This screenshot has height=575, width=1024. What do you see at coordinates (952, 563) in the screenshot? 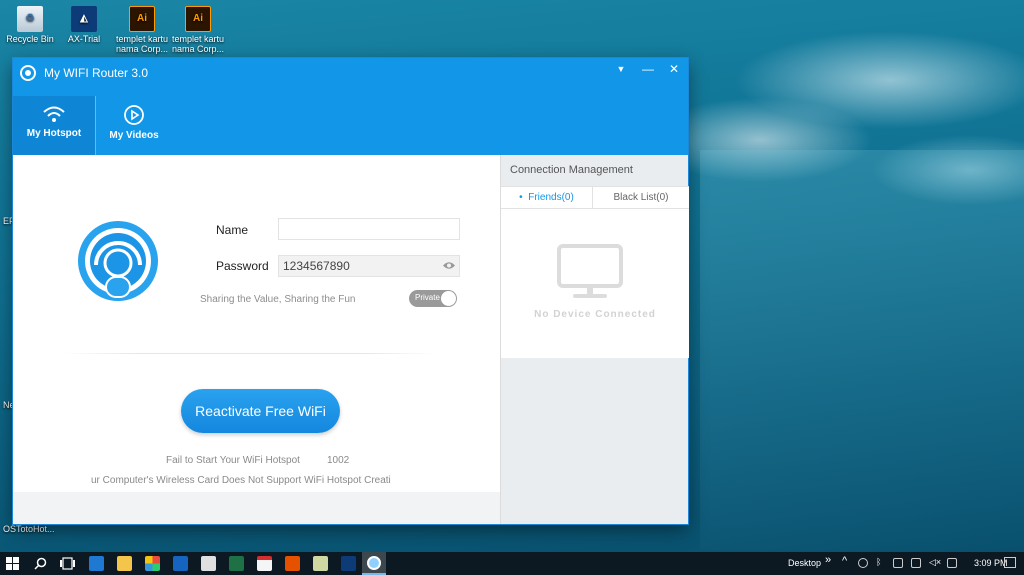
I see `keyboard-icon` at bounding box center [952, 563].